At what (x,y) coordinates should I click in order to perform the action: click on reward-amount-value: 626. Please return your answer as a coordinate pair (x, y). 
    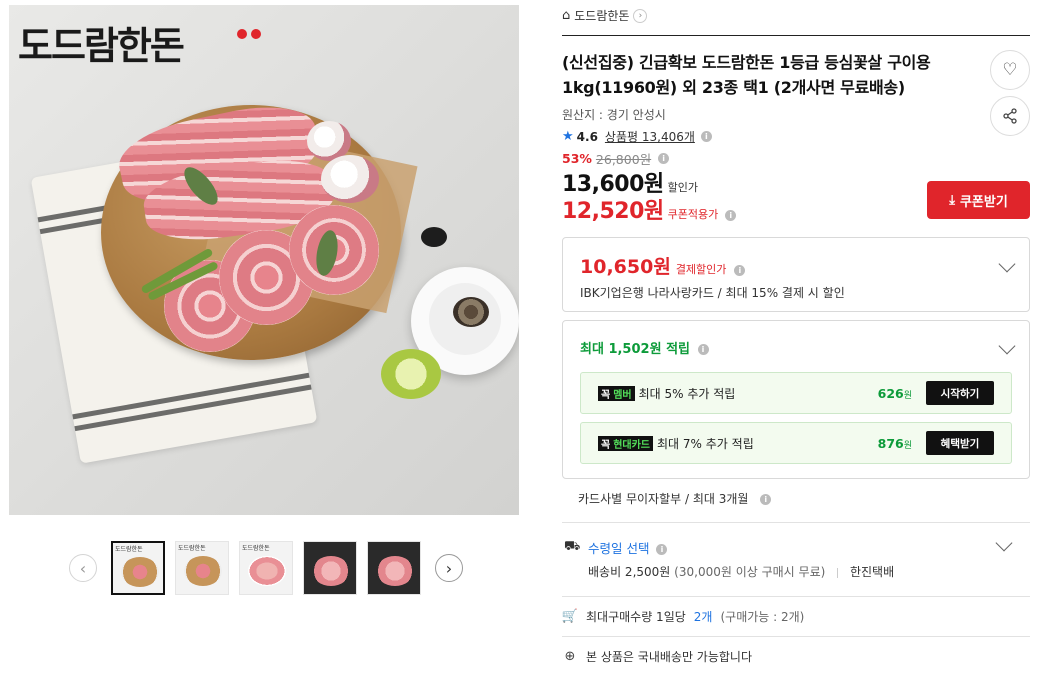
    Looking at the image, I should click on (890, 393).